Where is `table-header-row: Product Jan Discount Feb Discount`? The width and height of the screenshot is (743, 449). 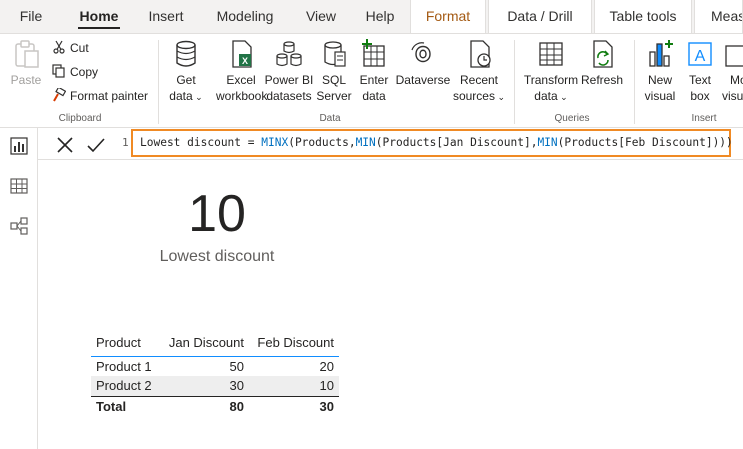 table-header-row: Product Jan Discount Feb Discount is located at coordinates (215, 343).